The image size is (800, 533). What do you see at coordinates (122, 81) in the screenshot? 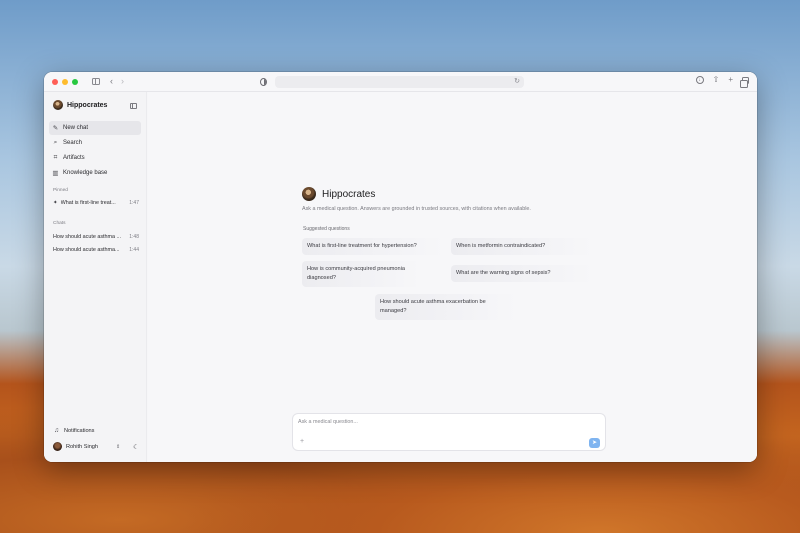
I see `forward-icon: ›` at bounding box center [122, 81].